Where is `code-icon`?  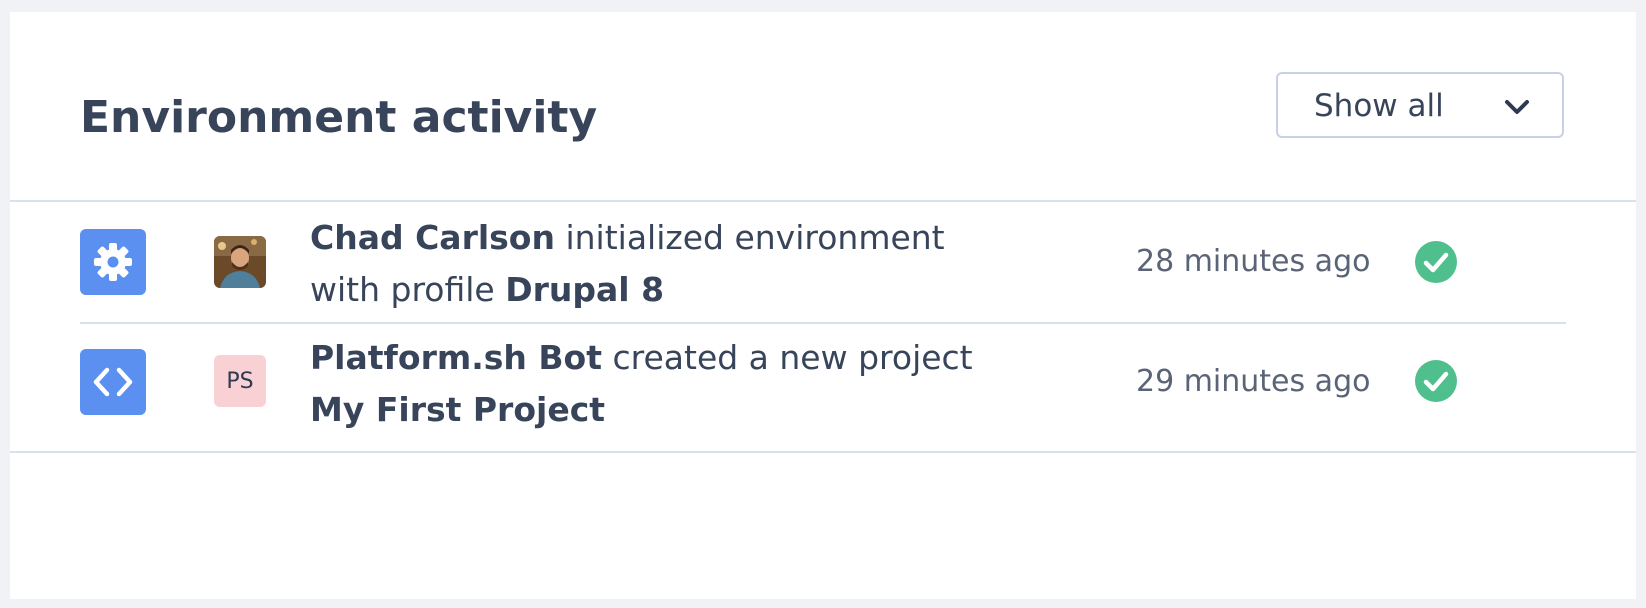
code-icon is located at coordinates (113, 382).